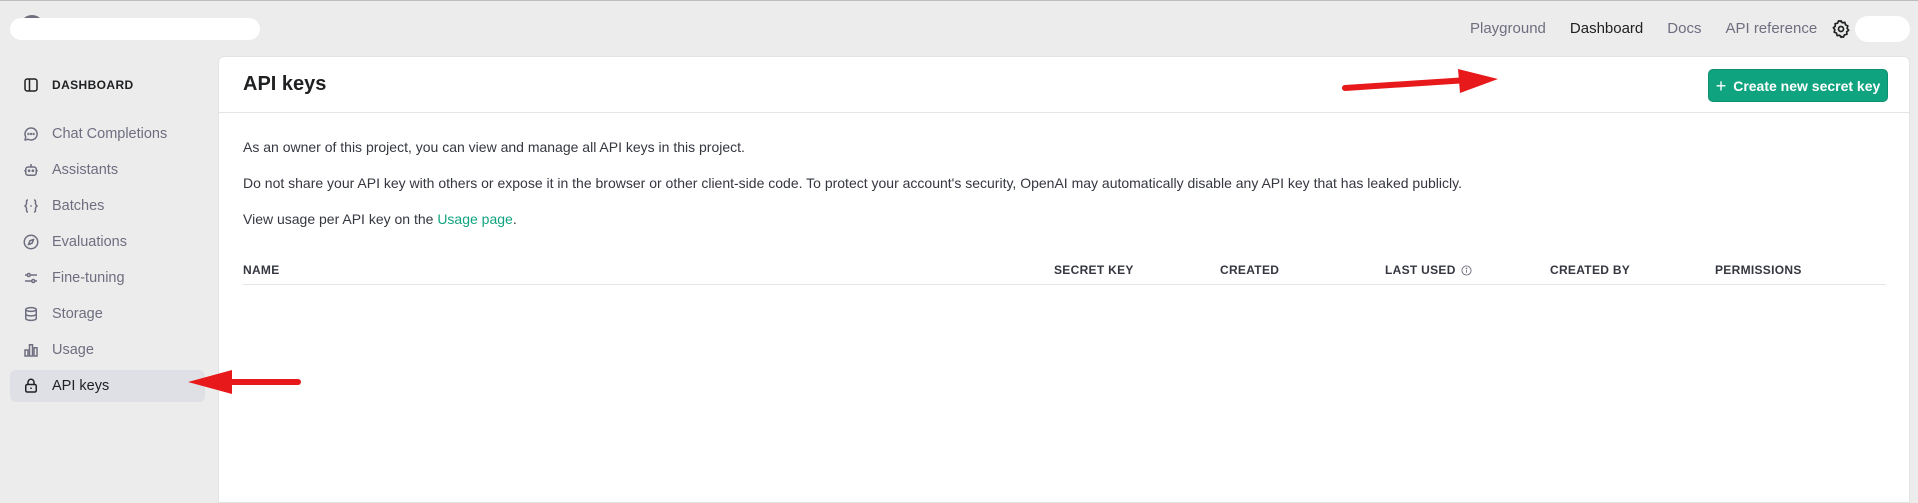 This screenshot has width=1918, height=503. Describe the element at coordinates (107, 206) in the screenshot. I see `sidebar-item-batches: Batches` at that location.